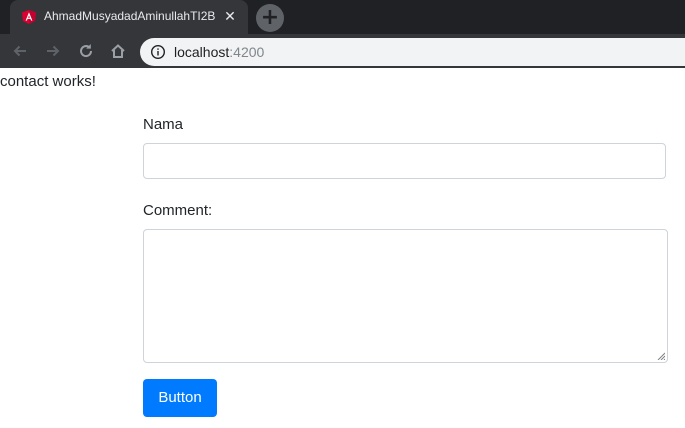 This screenshot has height=428, width=685. Describe the element at coordinates (180, 398) in the screenshot. I see `submit-button: Button` at that location.